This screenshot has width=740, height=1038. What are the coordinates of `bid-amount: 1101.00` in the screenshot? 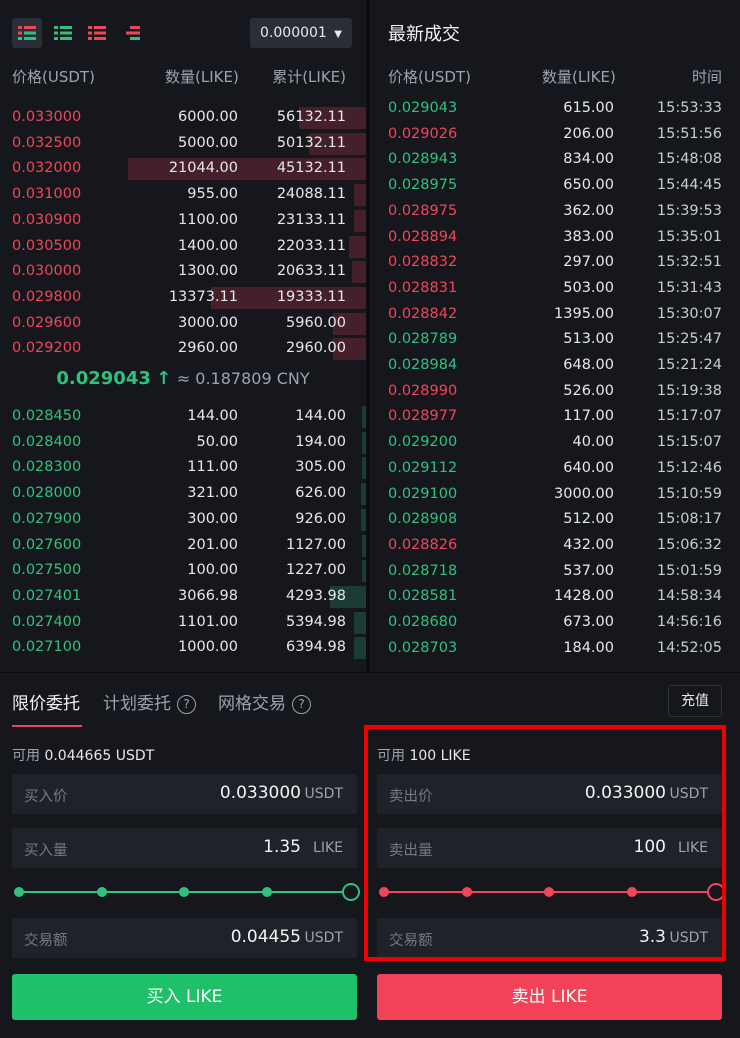 It's located at (208, 621).